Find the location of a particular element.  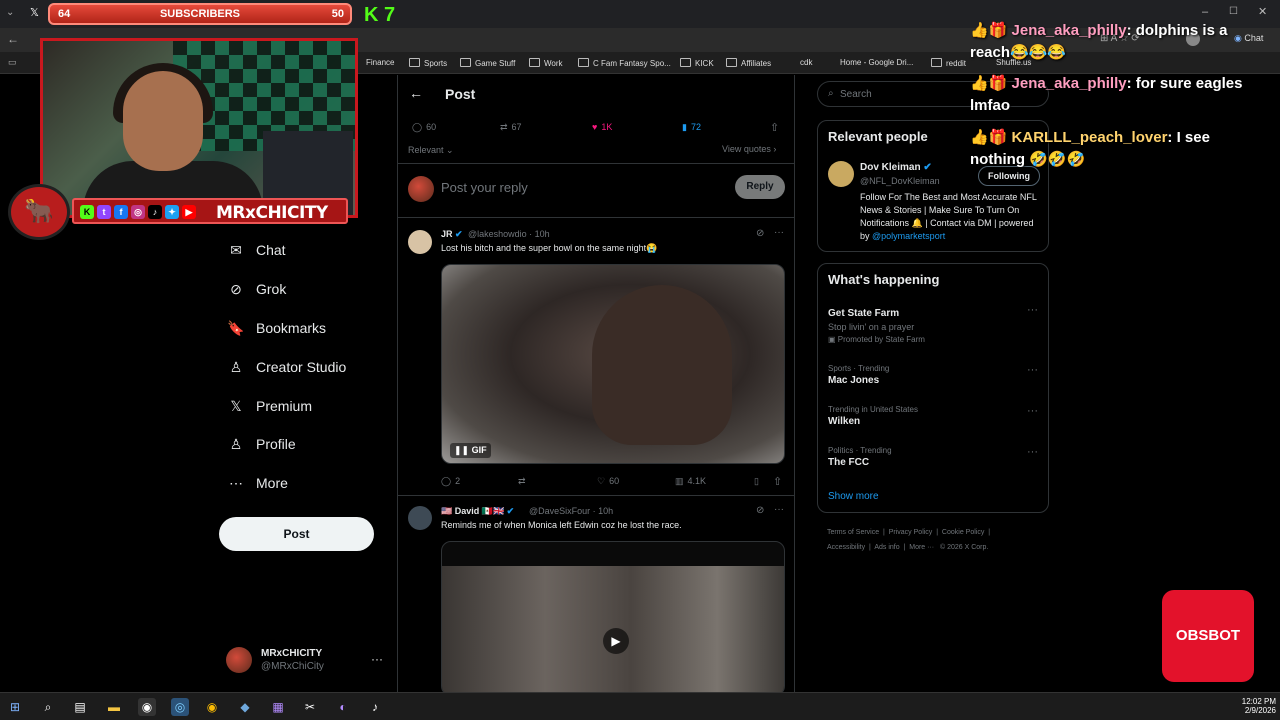

search-placeholder: Search is located at coordinates (856, 94).